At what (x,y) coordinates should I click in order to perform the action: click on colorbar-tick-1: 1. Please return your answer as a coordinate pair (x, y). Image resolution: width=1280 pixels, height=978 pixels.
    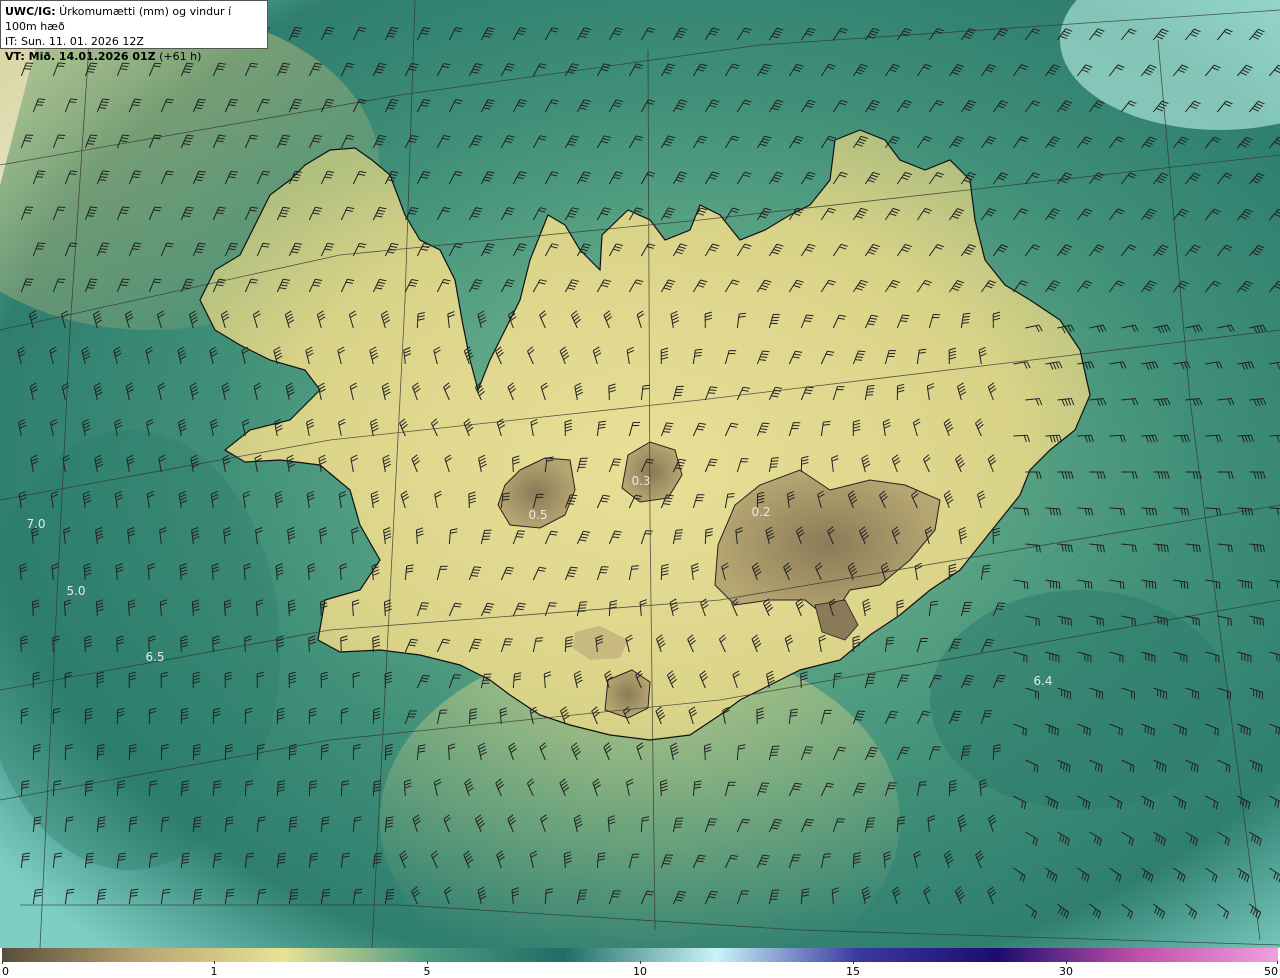
    Looking at the image, I should click on (214, 971).